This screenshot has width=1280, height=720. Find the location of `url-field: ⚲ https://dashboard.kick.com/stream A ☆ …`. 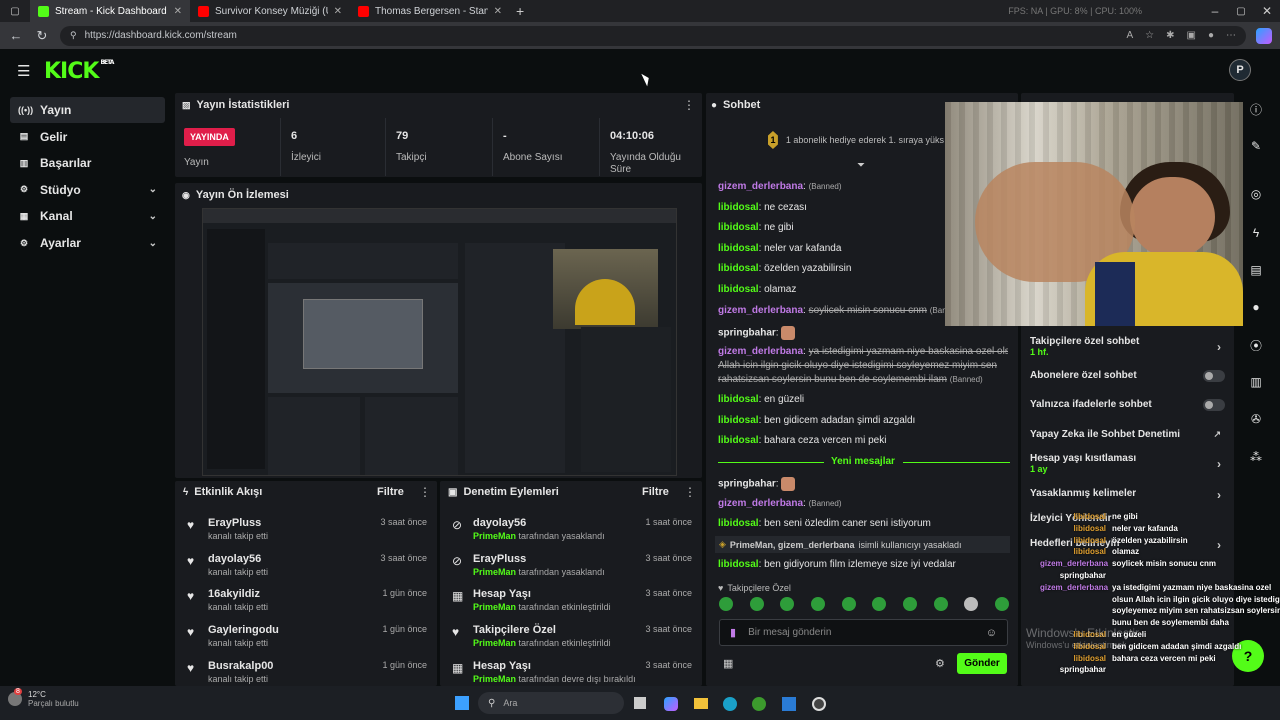

url-field: ⚲ https://dashboard.kick.com/stream A ☆ … is located at coordinates (653, 35).